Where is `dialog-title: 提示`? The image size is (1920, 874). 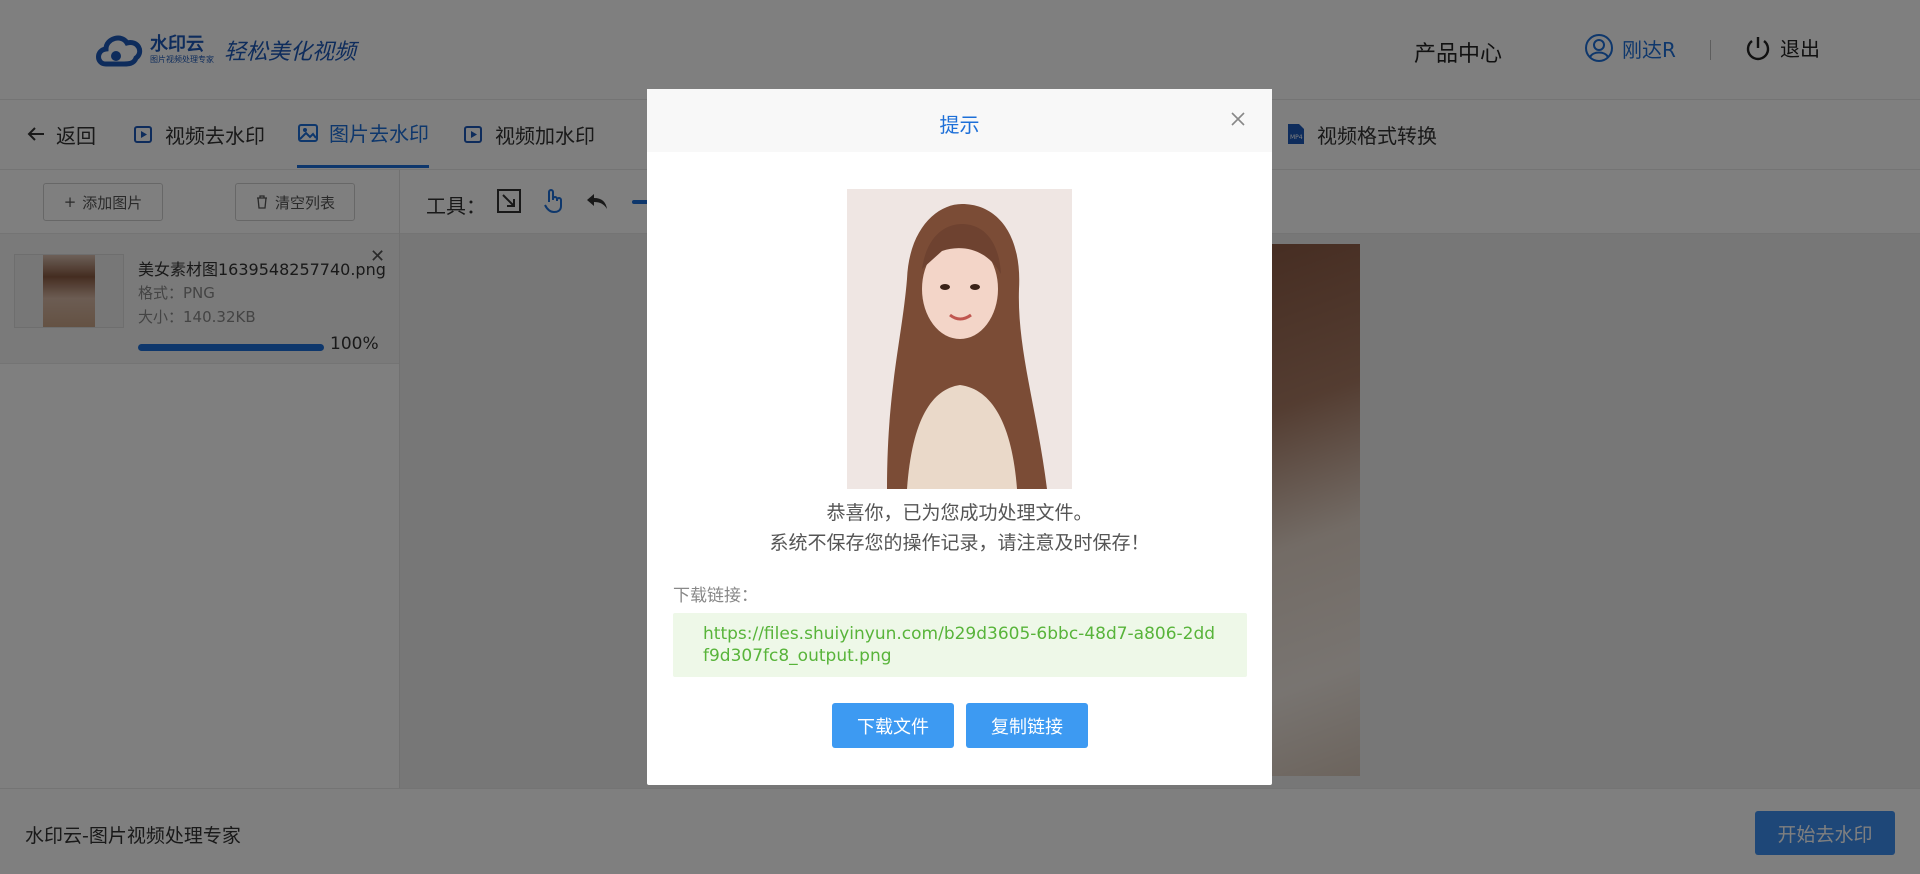 dialog-title: 提示 is located at coordinates (959, 125).